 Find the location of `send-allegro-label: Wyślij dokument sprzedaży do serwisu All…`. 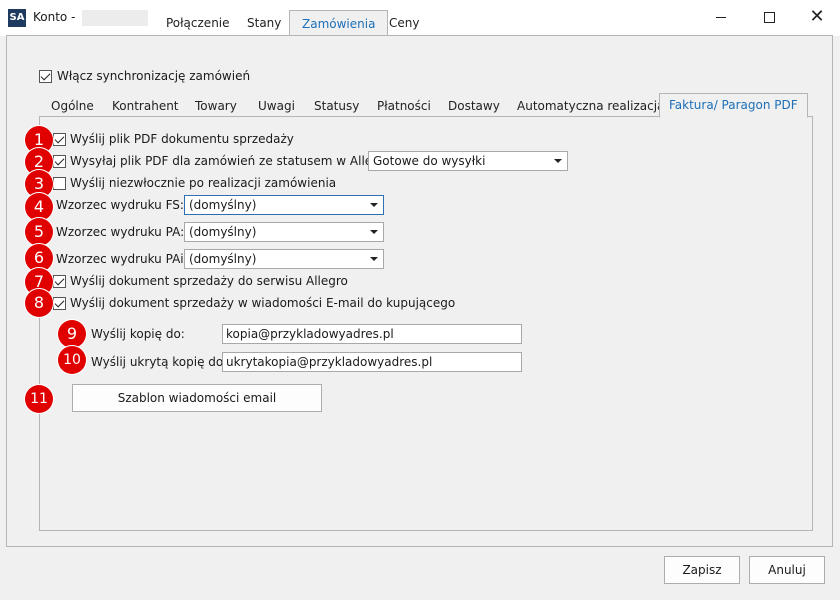

send-allegro-label: Wyślij dokument sprzedaży do serwisu All… is located at coordinates (209, 281).